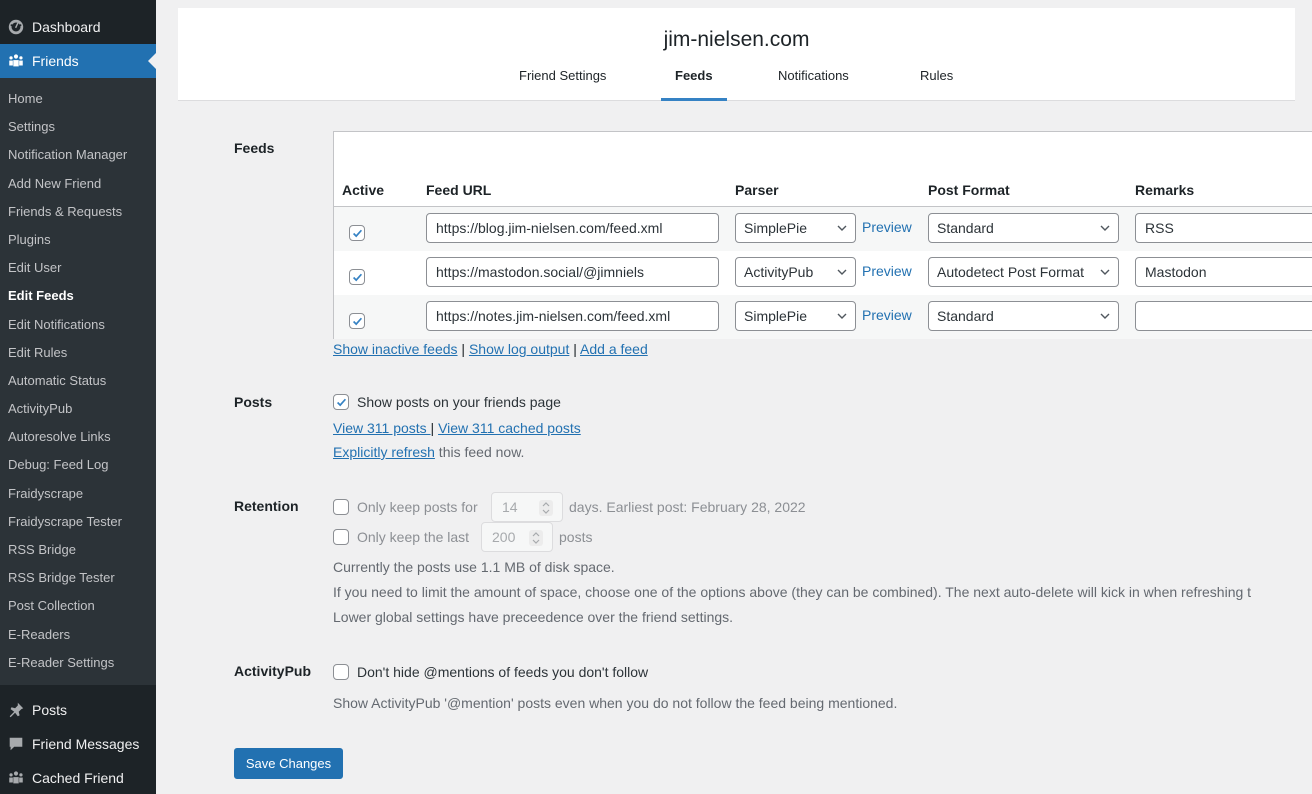  What do you see at coordinates (527, 507) in the screenshot?
I see `keep-days-input: 14` at bounding box center [527, 507].